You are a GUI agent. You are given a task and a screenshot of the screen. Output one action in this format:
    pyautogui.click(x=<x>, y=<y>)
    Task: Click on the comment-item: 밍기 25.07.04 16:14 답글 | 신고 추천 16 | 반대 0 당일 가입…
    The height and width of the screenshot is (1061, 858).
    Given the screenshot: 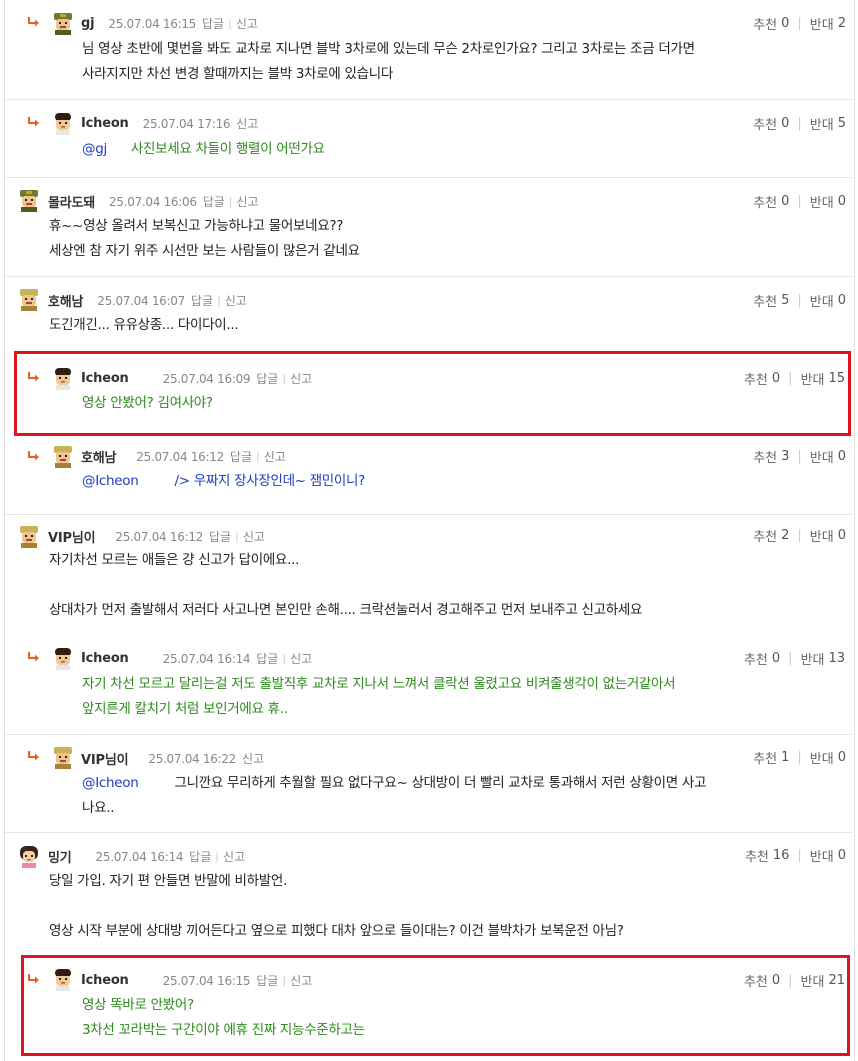 What is the action you would take?
    pyautogui.click(x=428, y=893)
    